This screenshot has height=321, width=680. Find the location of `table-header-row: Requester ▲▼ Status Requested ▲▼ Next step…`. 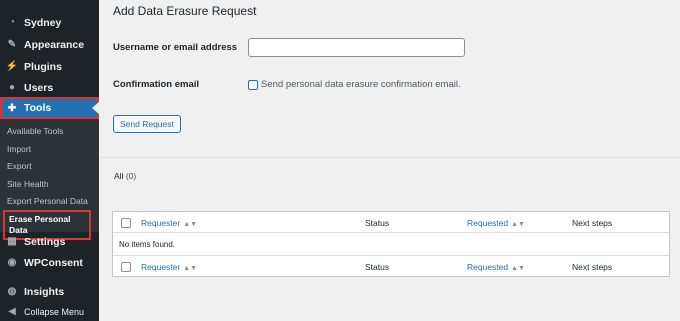

table-header-row: Requester ▲▼ Status Requested ▲▼ Next step… is located at coordinates (391, 222).